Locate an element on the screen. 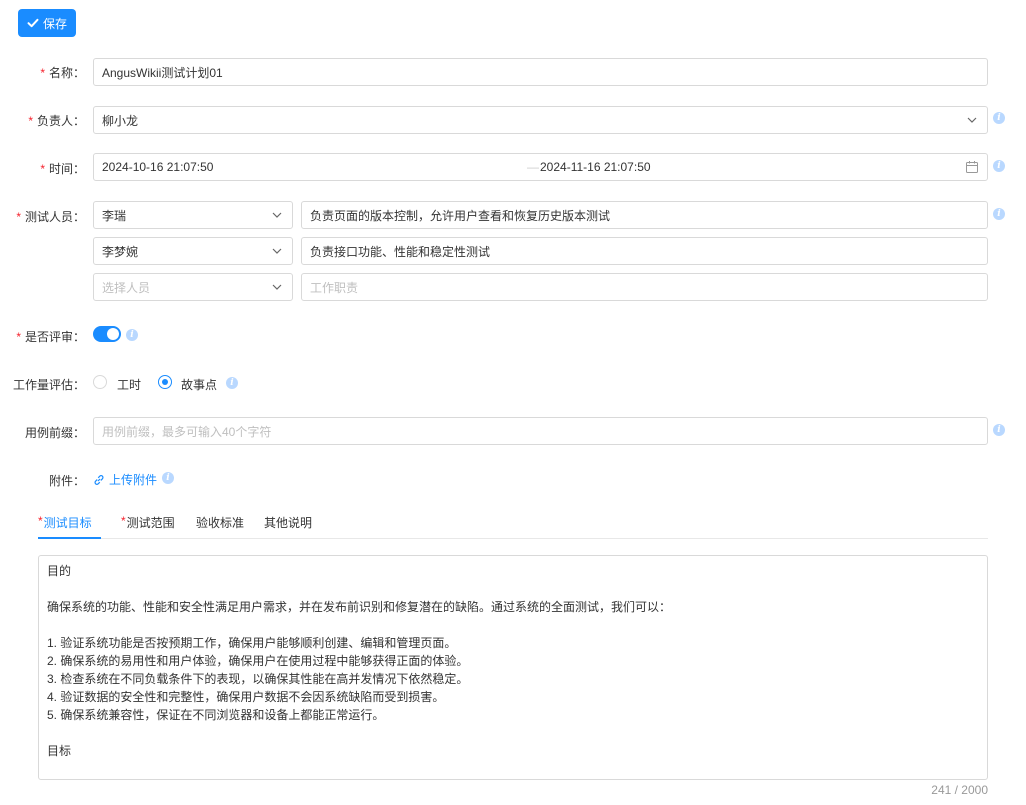  content-line: 目的 is located at coordinates (59, 571).